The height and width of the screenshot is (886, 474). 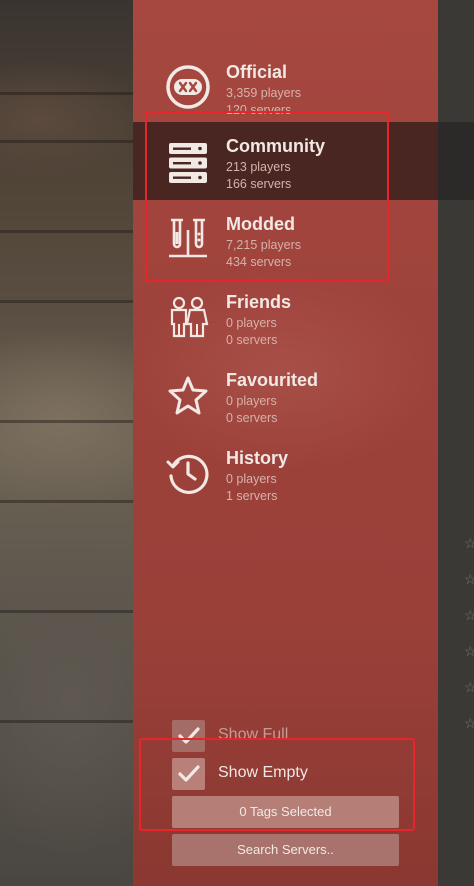 I want to click on category-official: Official 3,359 players 120 servers, so click(x=285, y=87).